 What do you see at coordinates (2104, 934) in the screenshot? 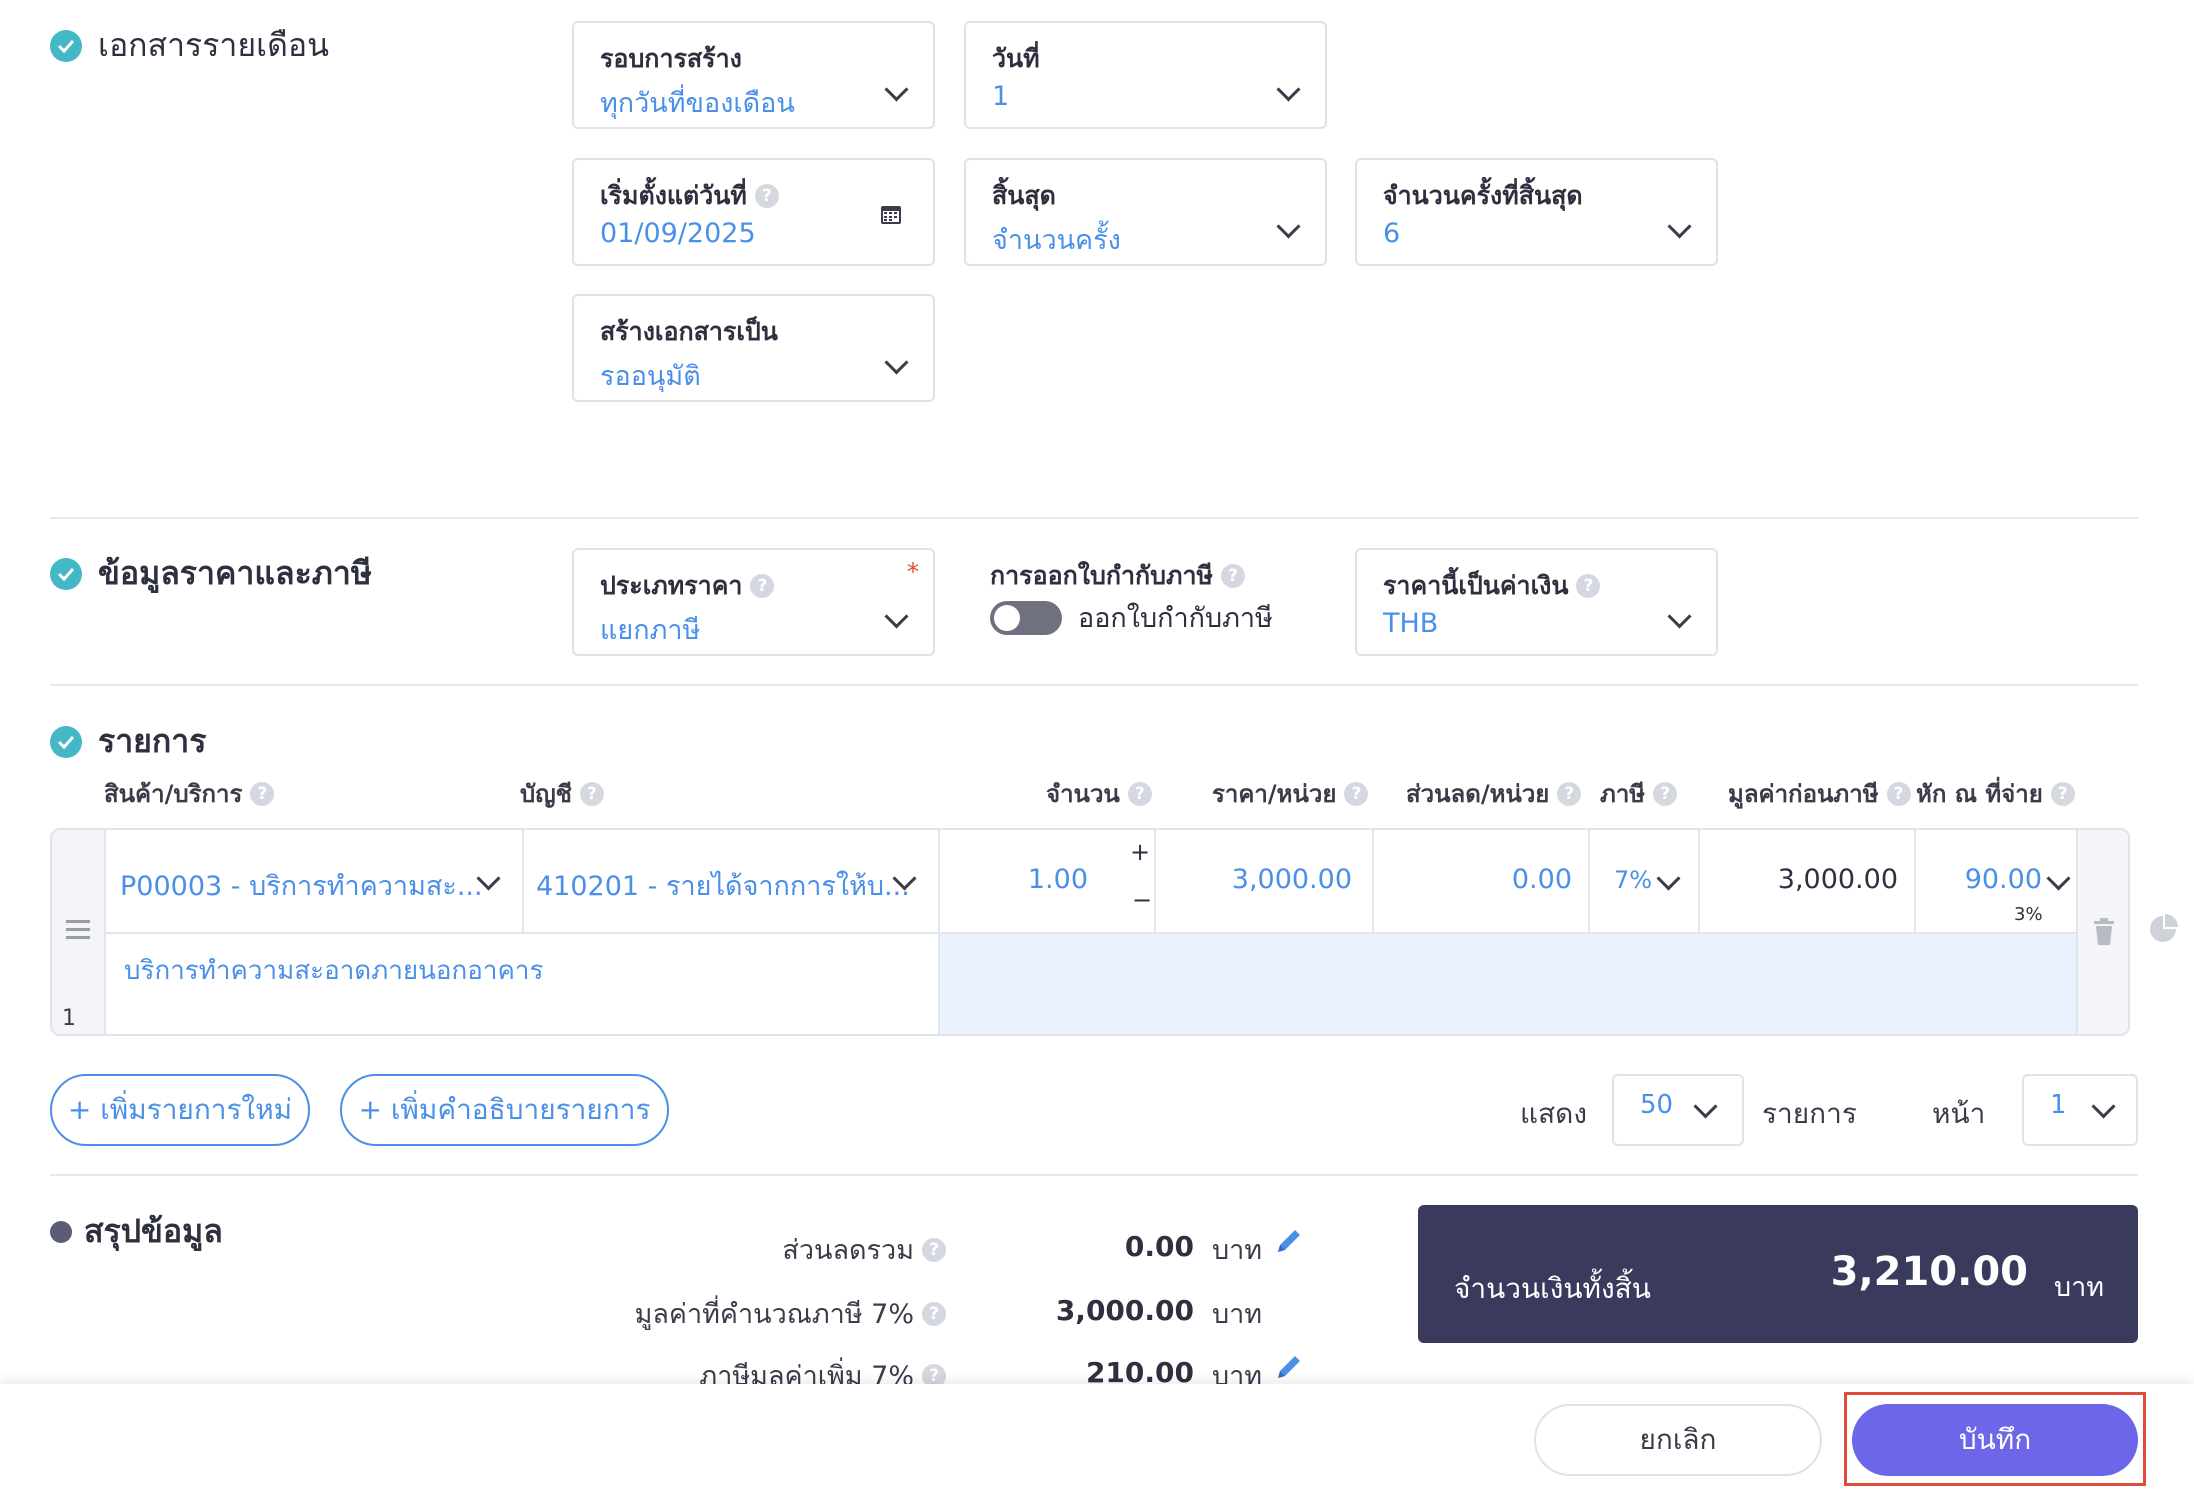
I see `trash-icon` at bounding box center [2104, 934].